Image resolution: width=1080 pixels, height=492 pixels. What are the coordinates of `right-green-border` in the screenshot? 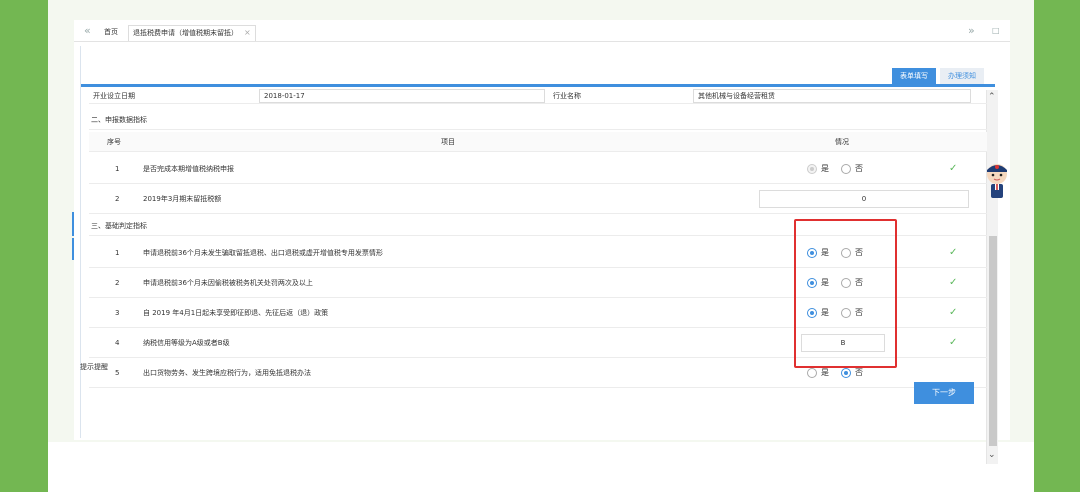 It's located at (1057, 246).